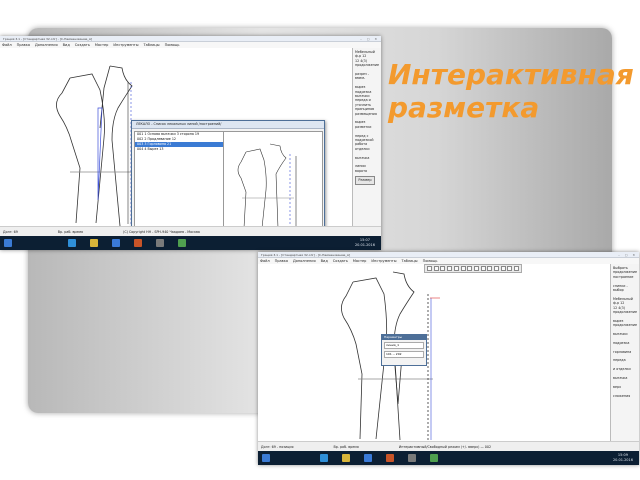 The image size is (640, 480). I want to click on taskbar: 15:07 20.01.2016, so click(190, 243).